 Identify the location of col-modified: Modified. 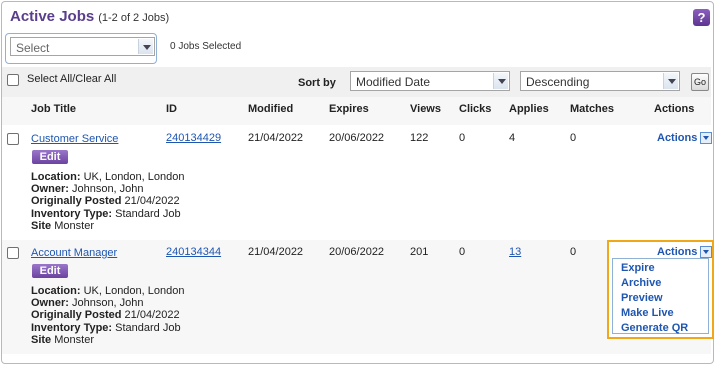
(270, 109).